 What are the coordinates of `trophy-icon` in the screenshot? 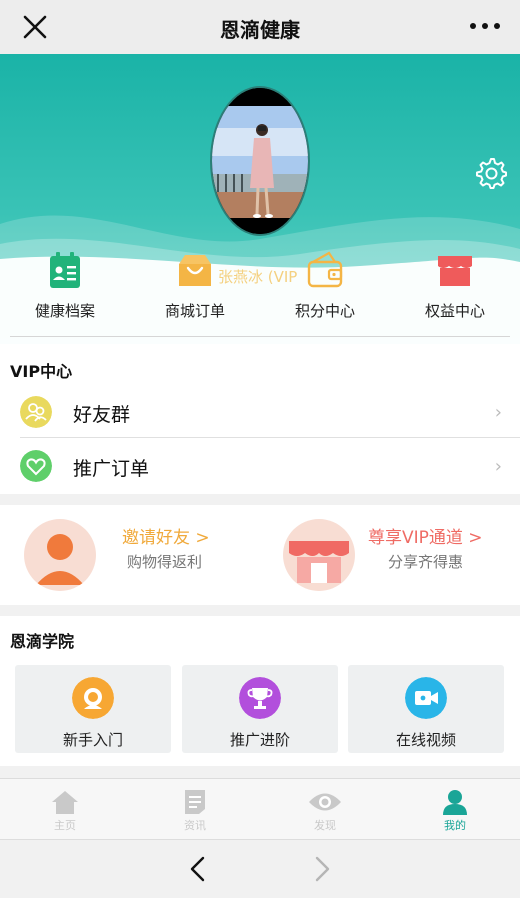 It's located at (260, 698).